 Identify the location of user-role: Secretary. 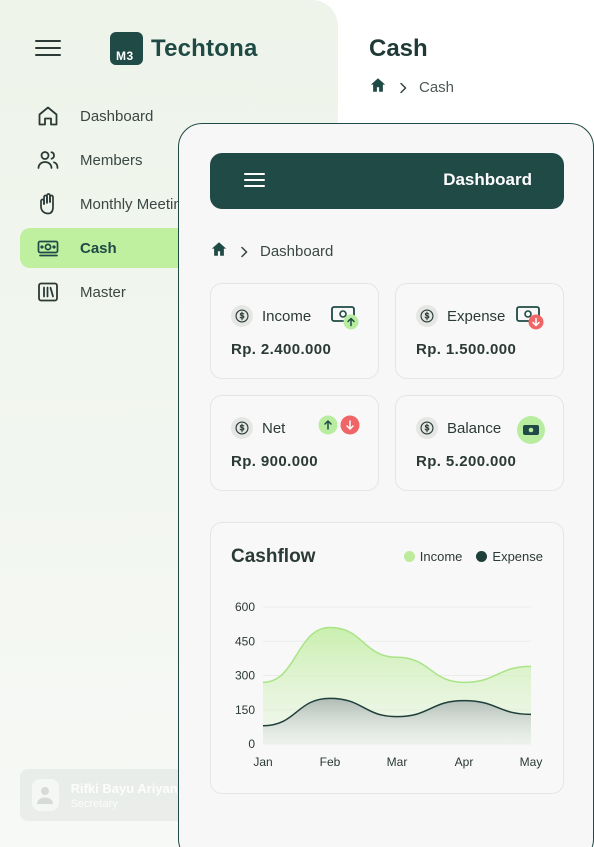
(94, 803).